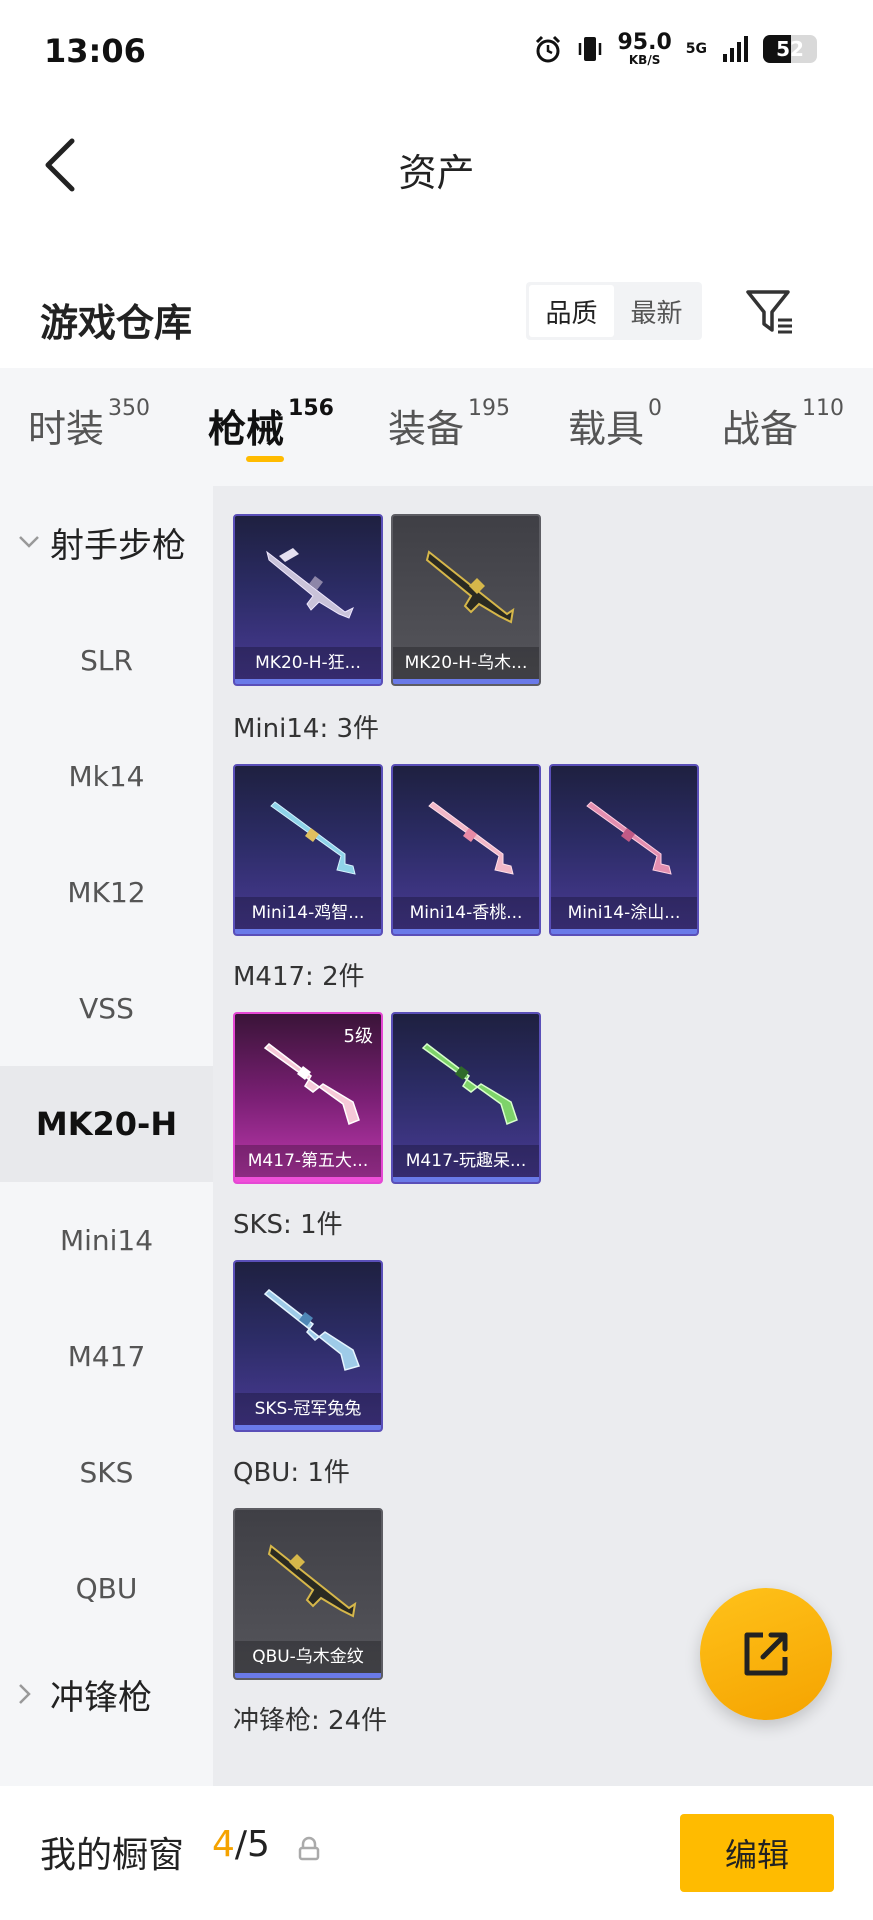  I want to click on category-item-mini14: Mini14, so click(106, 1240).